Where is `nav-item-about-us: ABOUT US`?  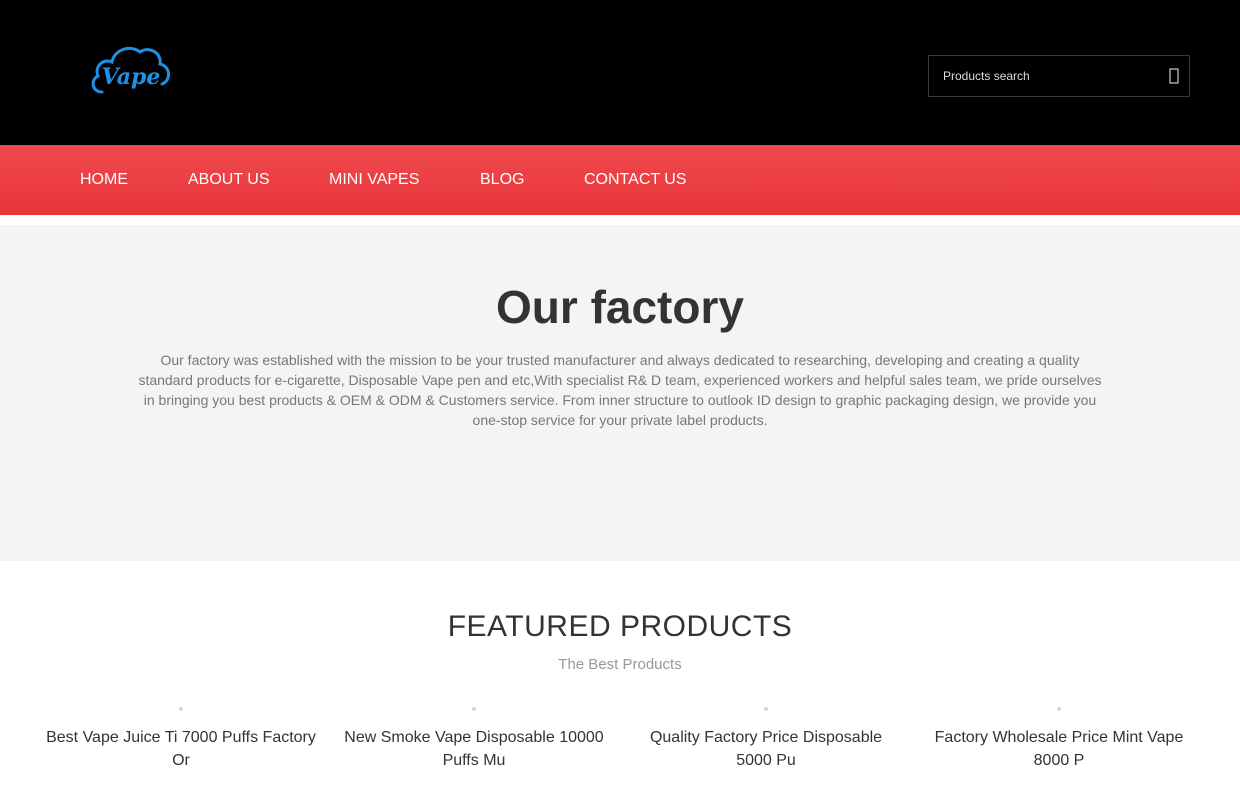 nav-item-about-us: ABOUT US is located at coordinates (229, 180).